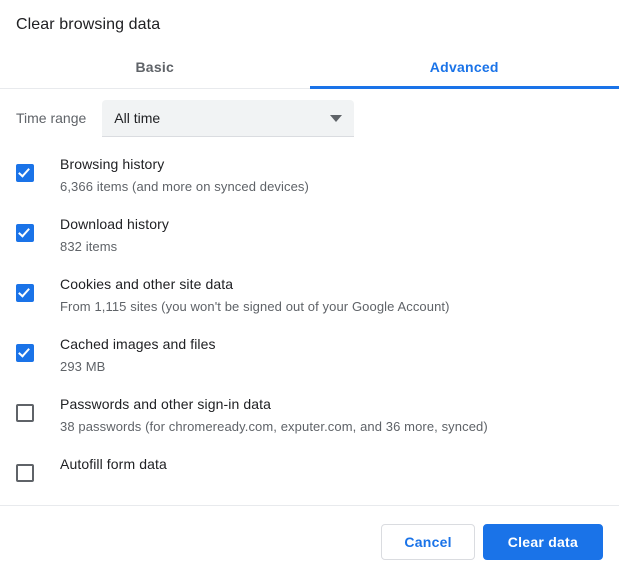  What do you see at coordinates (137, 117) in the screenshot?
I see `time-range-selected-value: All time` at bounding box center [137, 117].